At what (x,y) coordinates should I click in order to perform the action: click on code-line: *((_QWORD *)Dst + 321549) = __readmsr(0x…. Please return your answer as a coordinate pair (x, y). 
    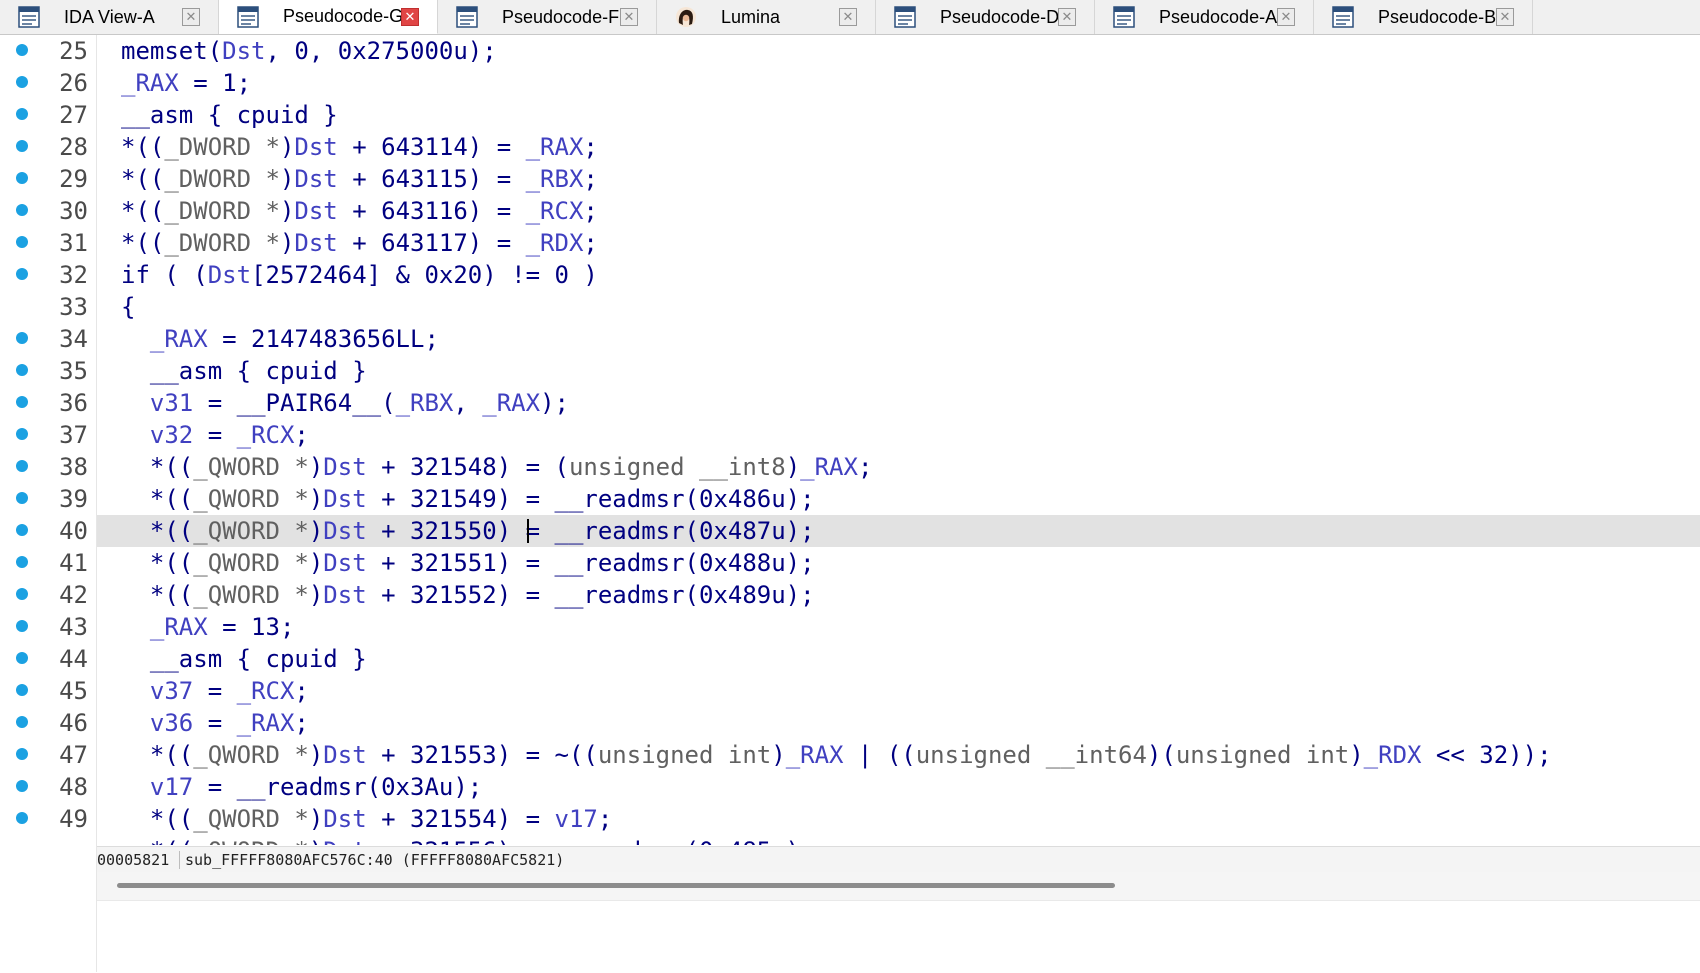
    Looking at the image, I should click on (898, 499).